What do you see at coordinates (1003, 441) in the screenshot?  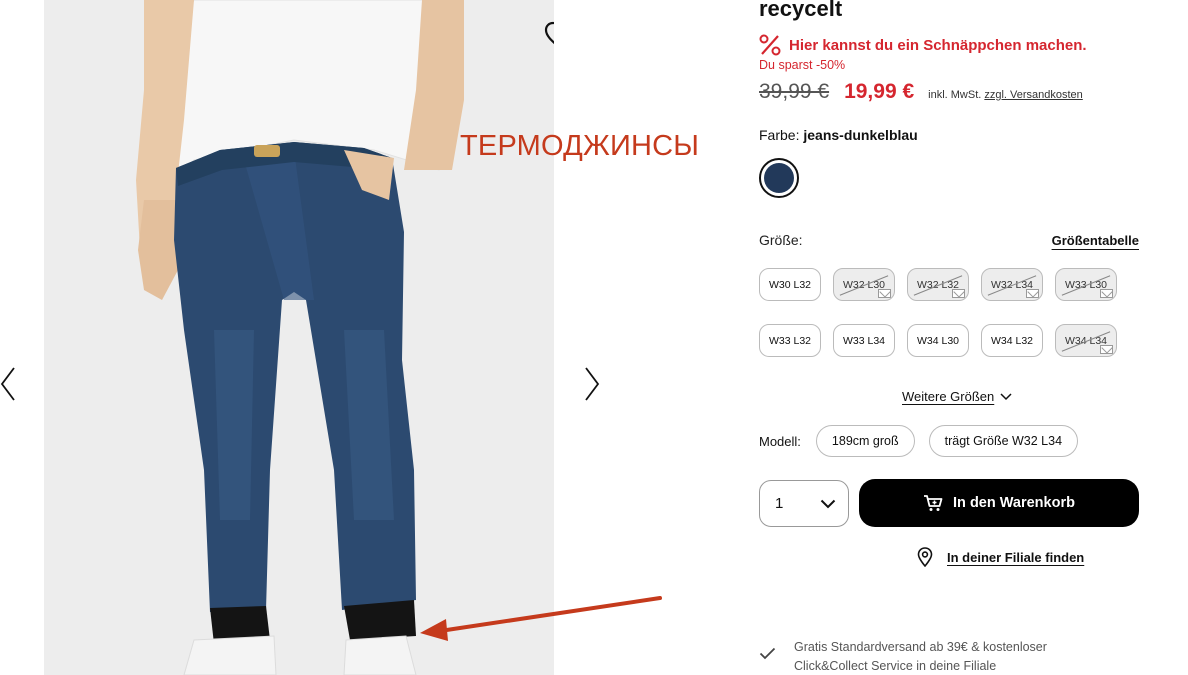 I see `model-size-chip: trägt Größe W32 L34` at bounding box center [1003, 441].